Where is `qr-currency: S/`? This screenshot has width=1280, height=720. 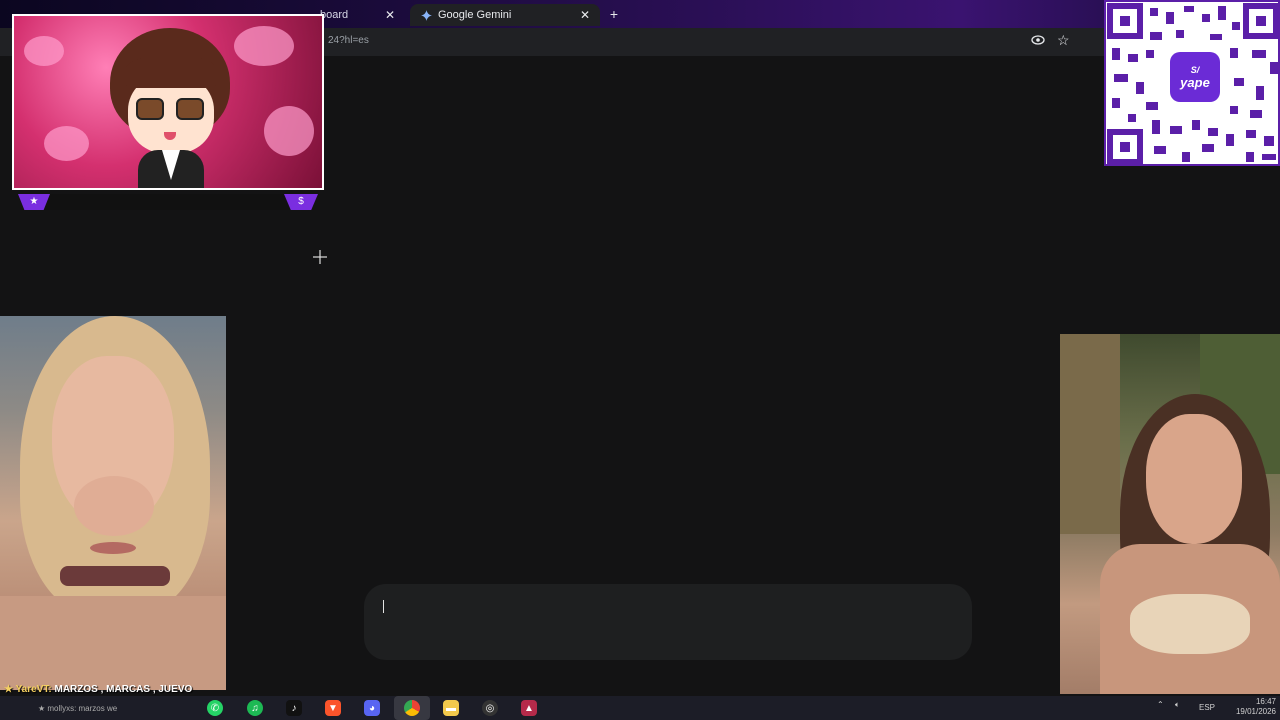 qr-currency: S/ is located at coordinates (1195, 69).